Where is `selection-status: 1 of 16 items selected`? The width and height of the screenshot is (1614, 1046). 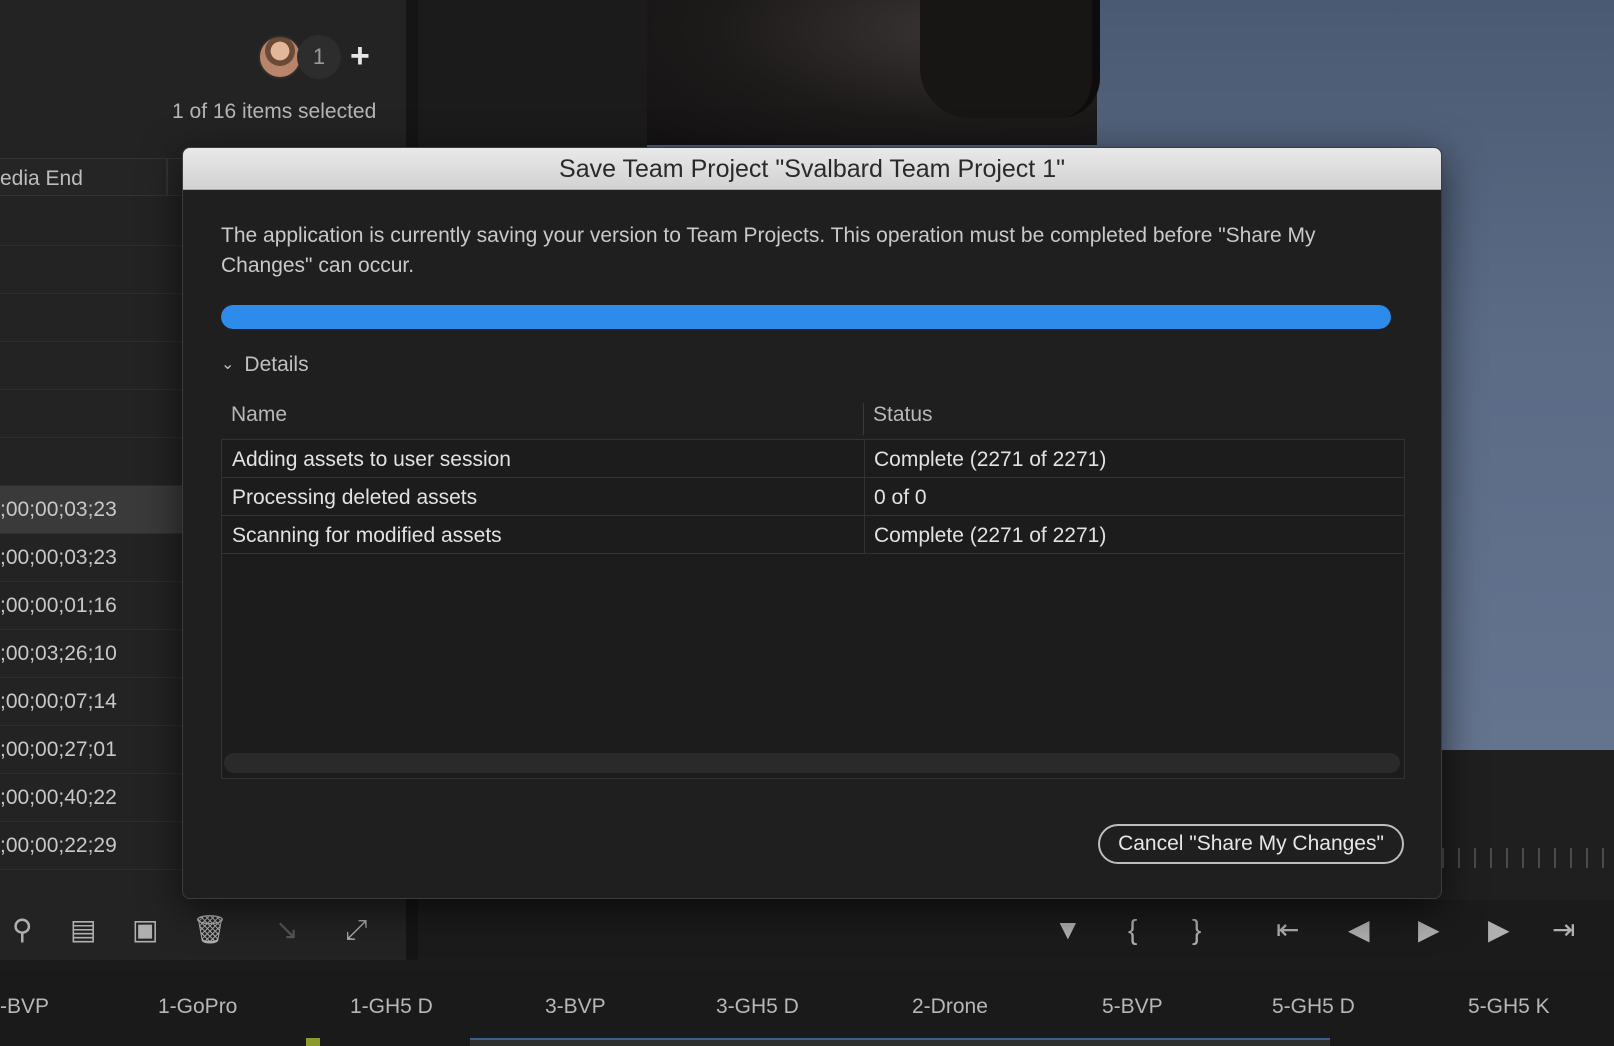 selection-status: 1 of 16 items selected is located at coordinates (274, 111).